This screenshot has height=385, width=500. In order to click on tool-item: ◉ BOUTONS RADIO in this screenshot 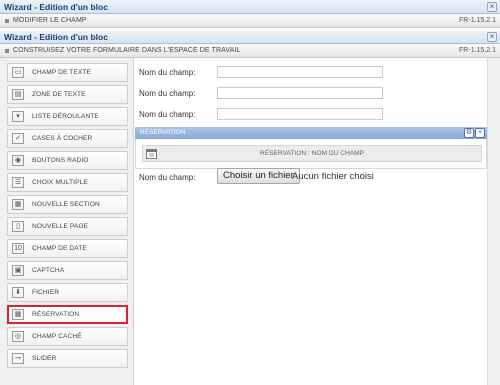, I will do `click(67, 160)`.